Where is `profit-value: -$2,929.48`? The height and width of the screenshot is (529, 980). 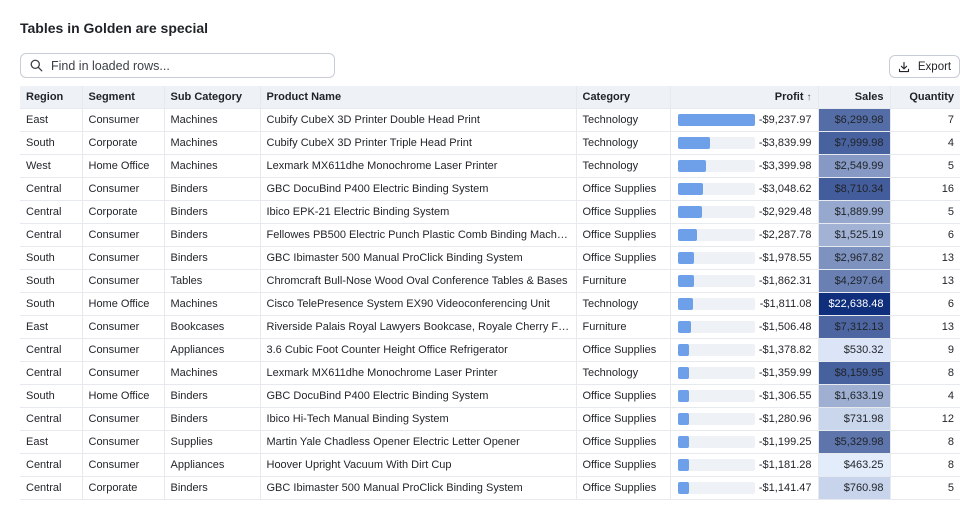 profit-value: -$2,929.48 is located at coordinates (785, 211).